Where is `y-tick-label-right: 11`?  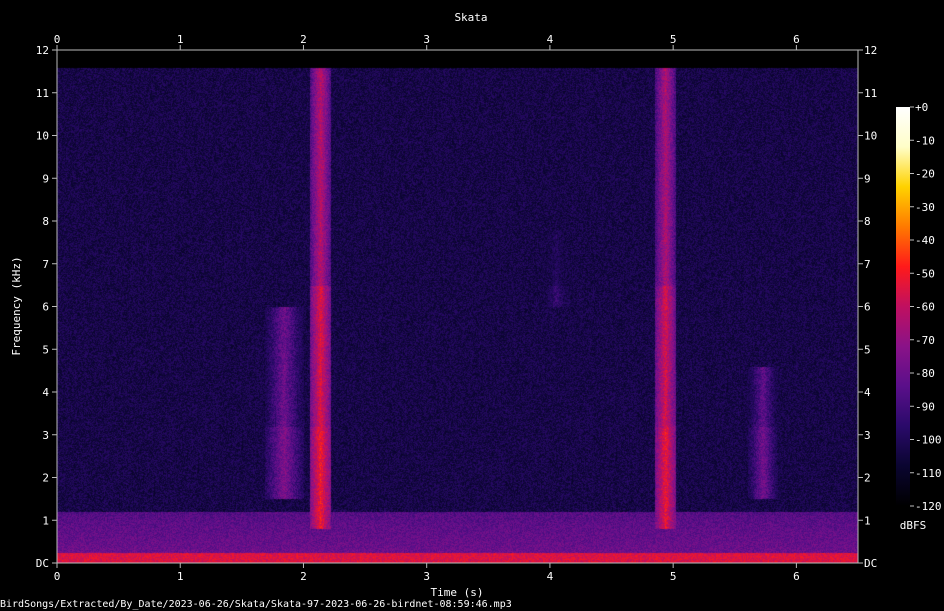
y-tick-label-right: 11 is located at coordinates (870, 93).